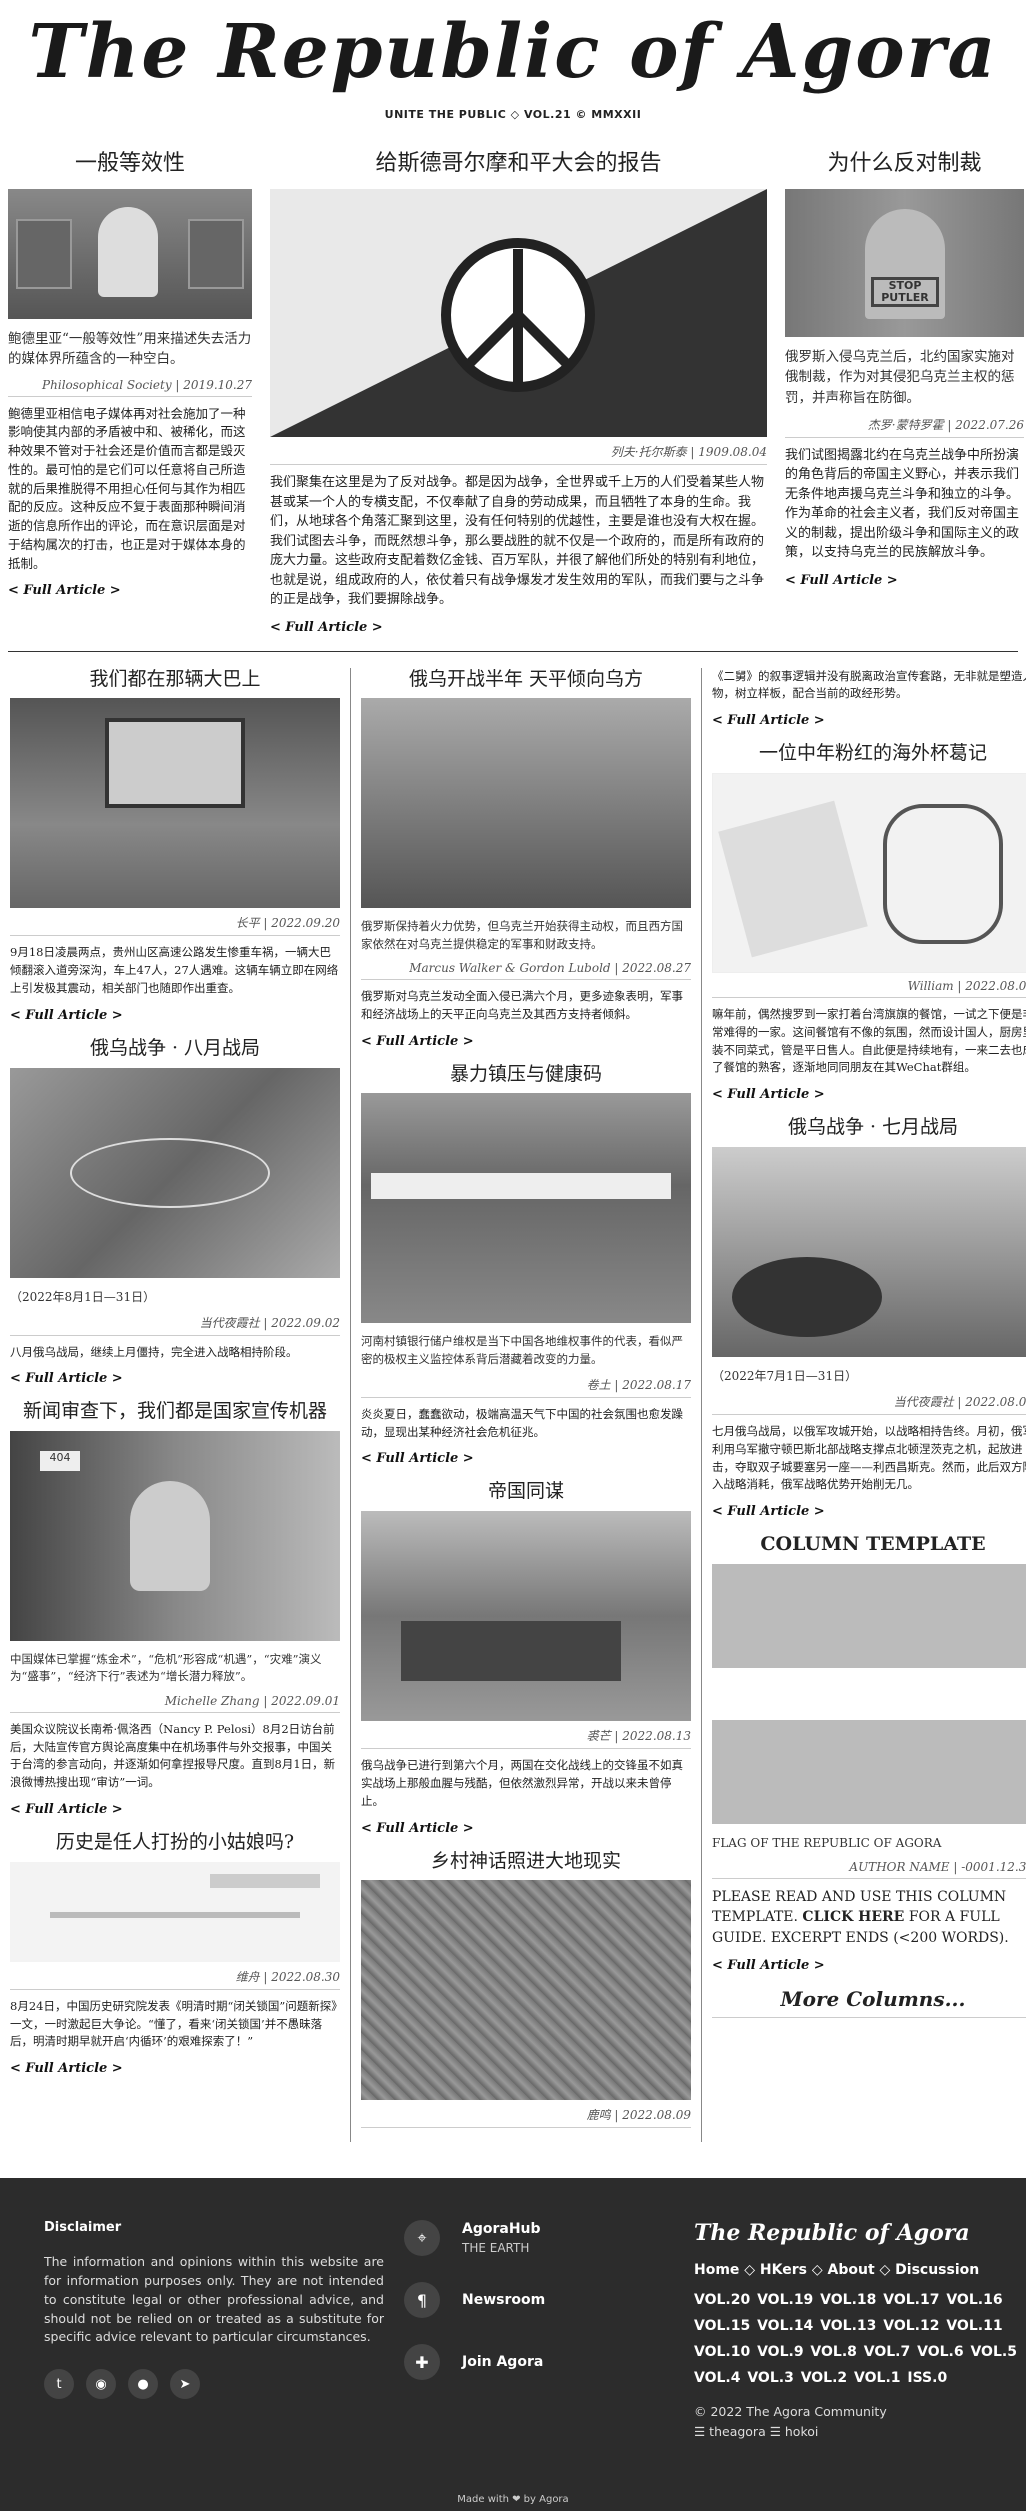  I want to click on footer-link-join: ✚ Join Agora, so click(539, 2362).